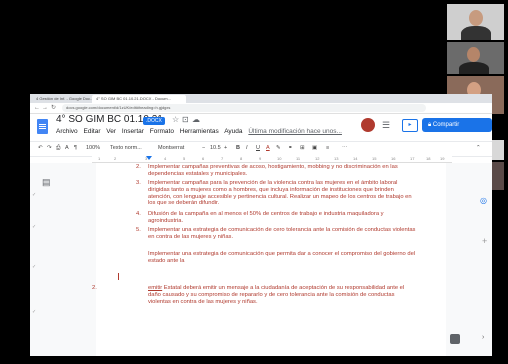  Describe the element at coordinates (446, 125) in the screenshot. I see `share-label: Compartir` at that location.